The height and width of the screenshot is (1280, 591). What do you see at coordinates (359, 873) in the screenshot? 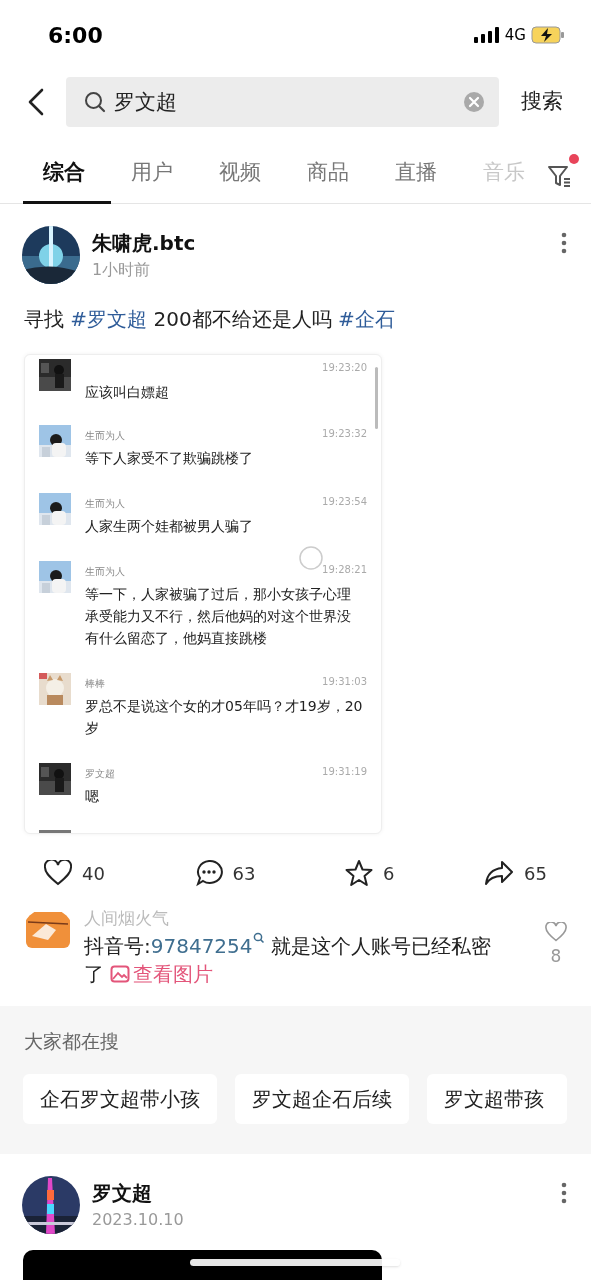
I see `star-icon` at bounding box center [359, 873].